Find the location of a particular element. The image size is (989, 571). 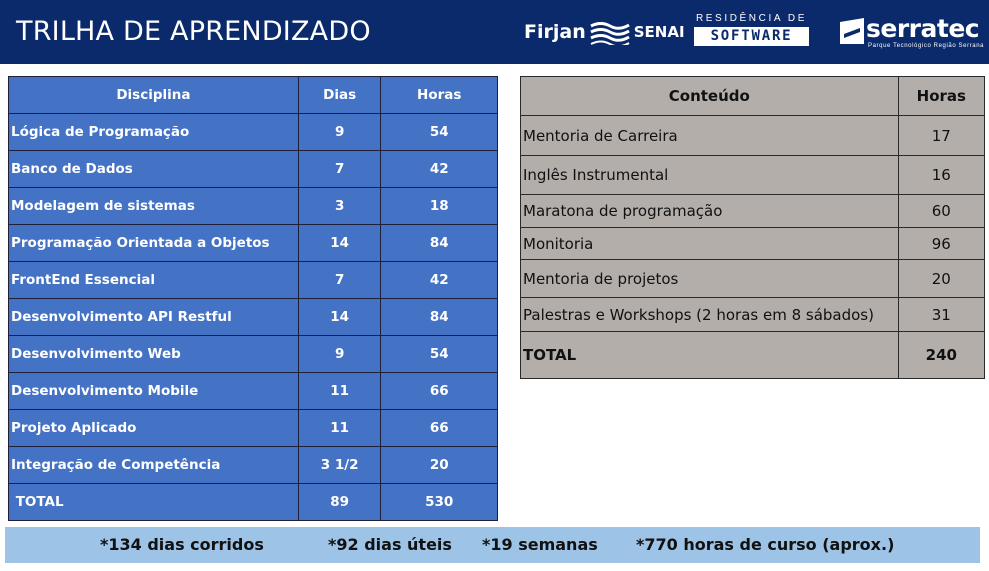

cell-dias: 3 is located at coordinates (339, 206).